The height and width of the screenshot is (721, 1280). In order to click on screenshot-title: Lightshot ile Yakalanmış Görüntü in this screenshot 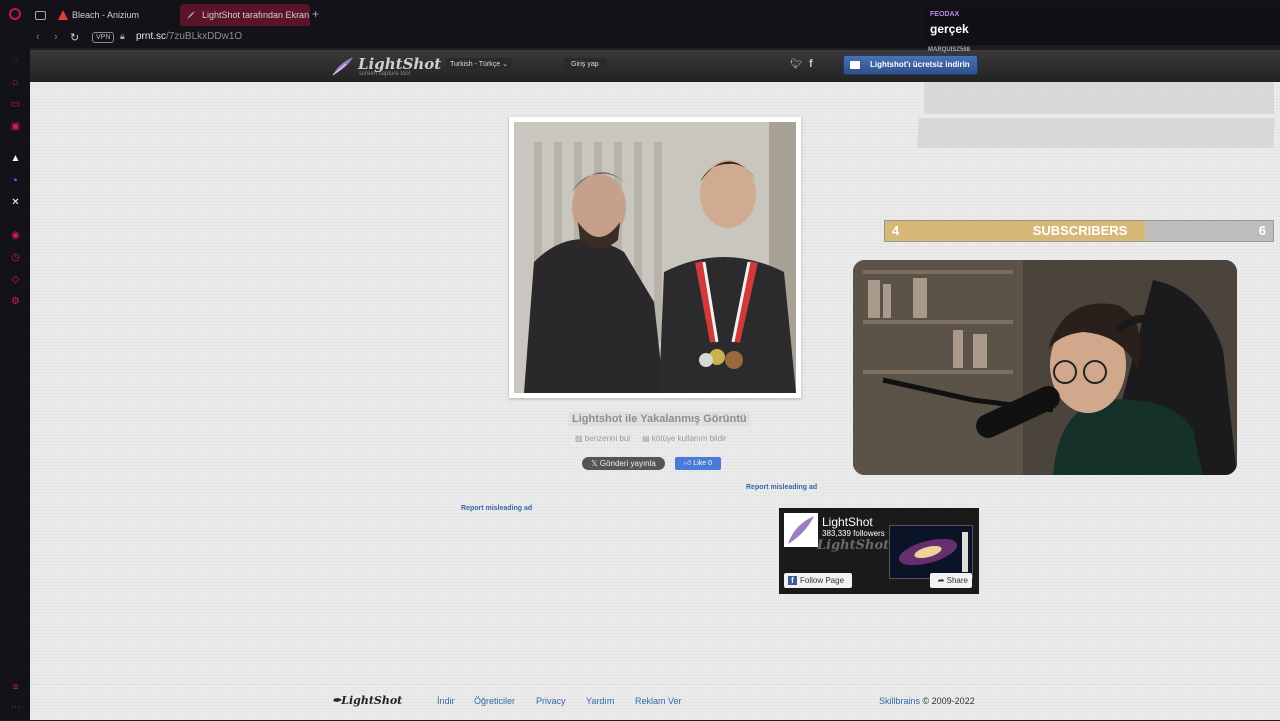, I will do `click(659, 419)`.